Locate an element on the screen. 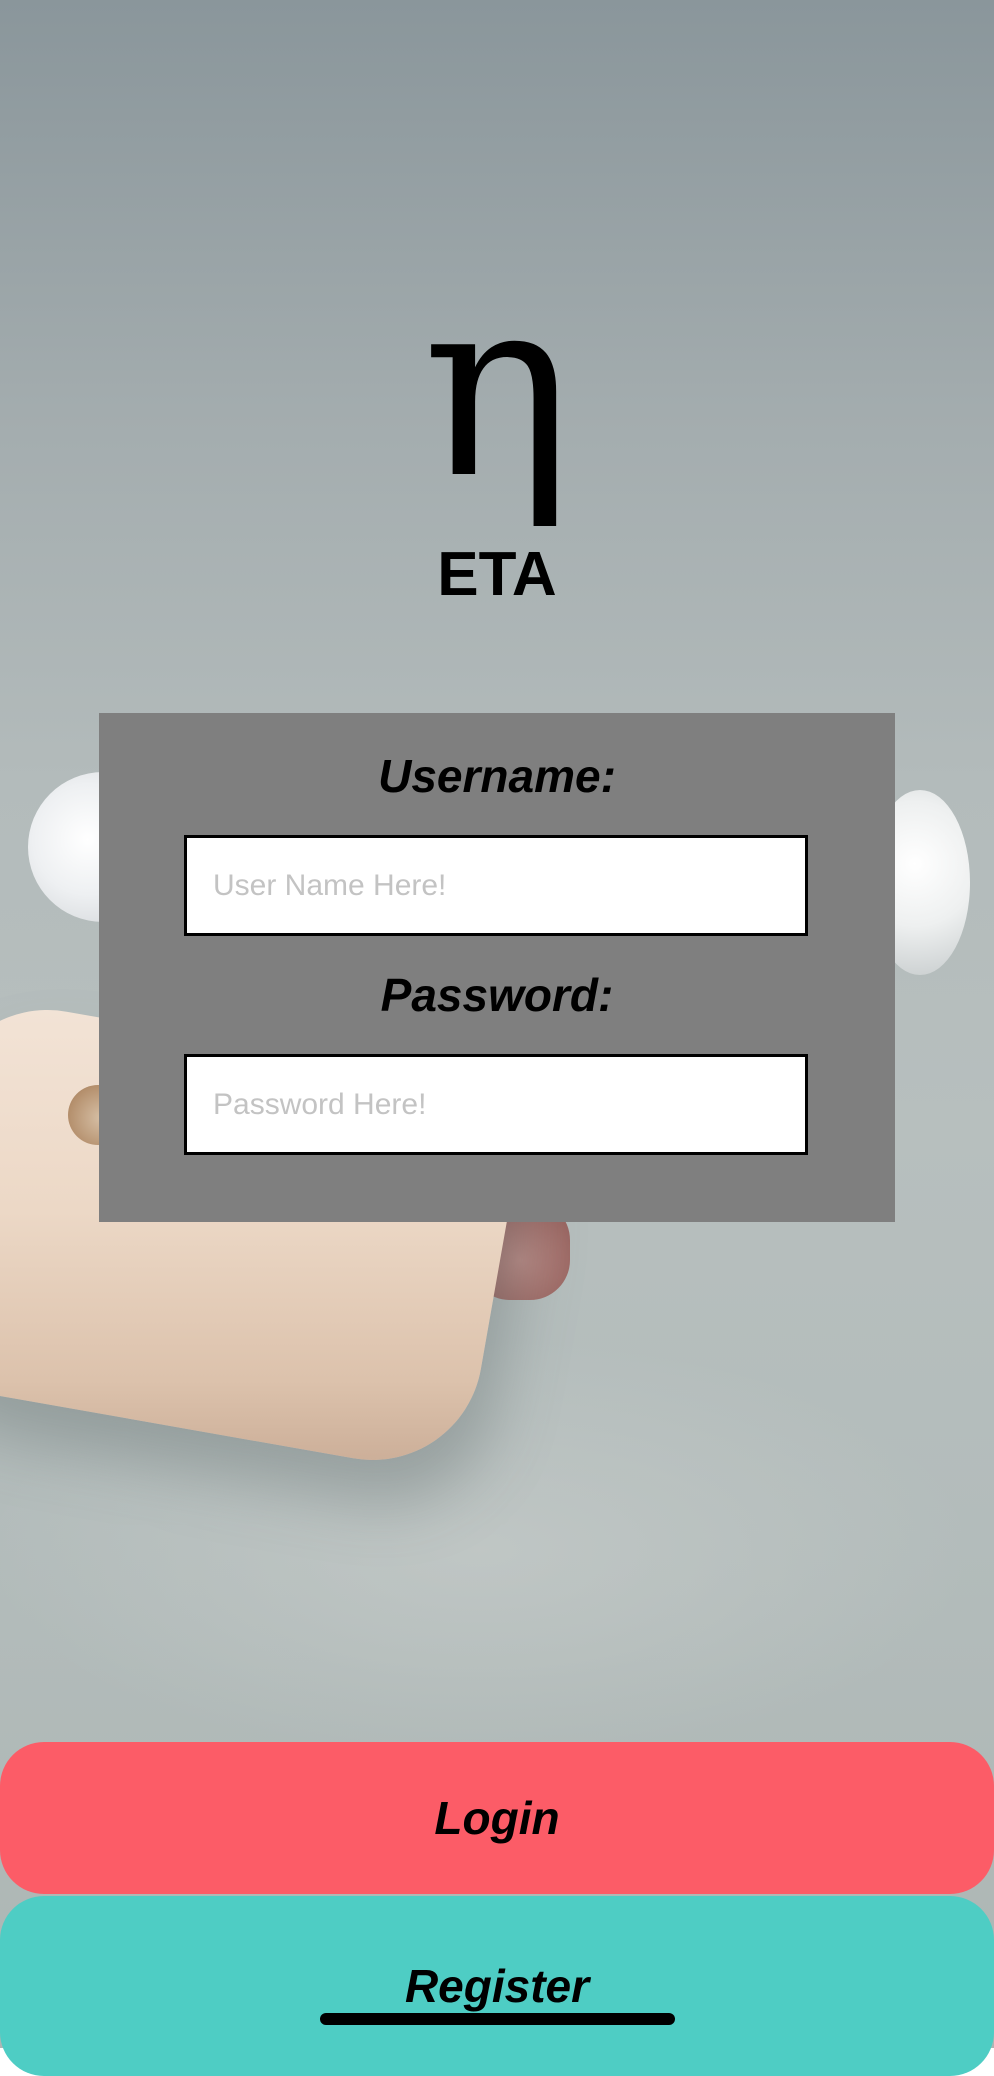 Image resolution: width=994 pixels, height=2076 pixels. home-indicator is located at coordinates (497, 2019).